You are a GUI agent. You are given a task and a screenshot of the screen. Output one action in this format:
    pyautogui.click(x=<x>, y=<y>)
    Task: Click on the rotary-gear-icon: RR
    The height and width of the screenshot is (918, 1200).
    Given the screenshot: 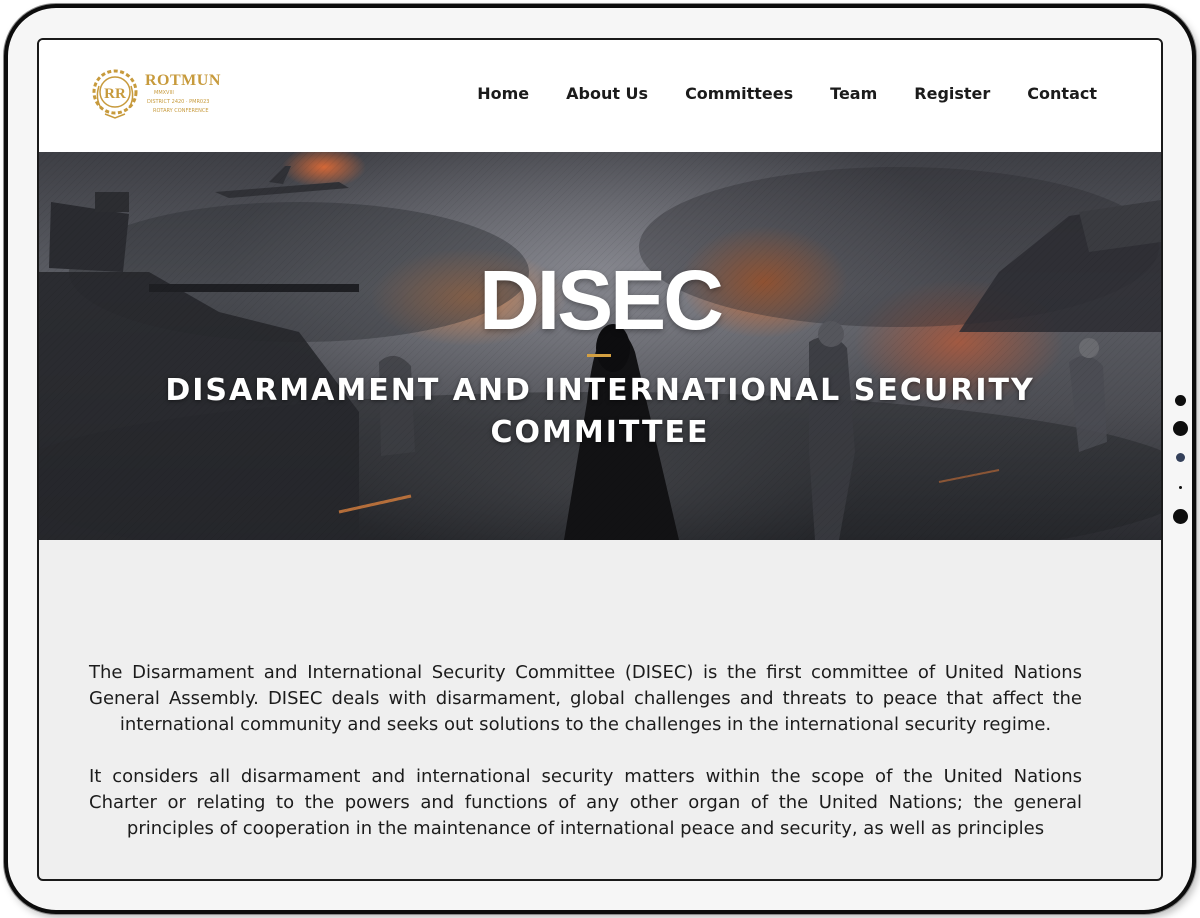 What is the action you would take?
    pyautogui.click(x=115, y=94)
    